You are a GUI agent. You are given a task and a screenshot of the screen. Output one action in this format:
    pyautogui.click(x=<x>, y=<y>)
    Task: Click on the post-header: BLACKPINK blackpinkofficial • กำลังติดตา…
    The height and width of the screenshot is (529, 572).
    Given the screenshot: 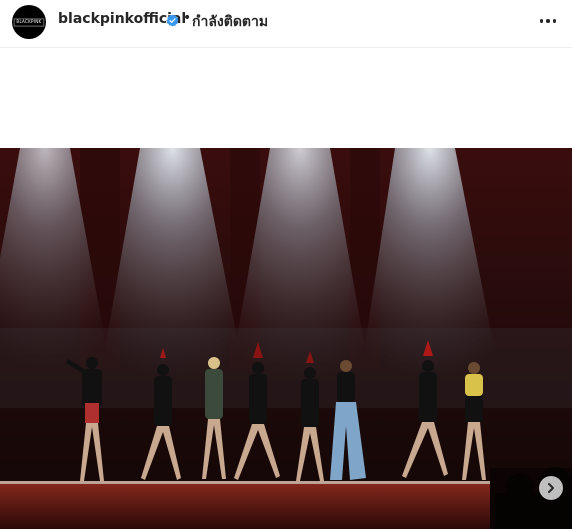 What is the action you would take?
    pyautogui.click(x=286, y=24)
    